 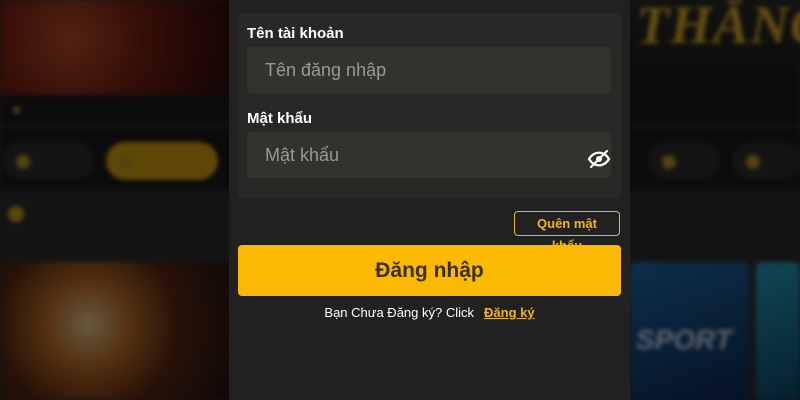 What do you see at coordinates (429, 70) in the screenshot?
I see `username-input` at bounding box center [429, 70].